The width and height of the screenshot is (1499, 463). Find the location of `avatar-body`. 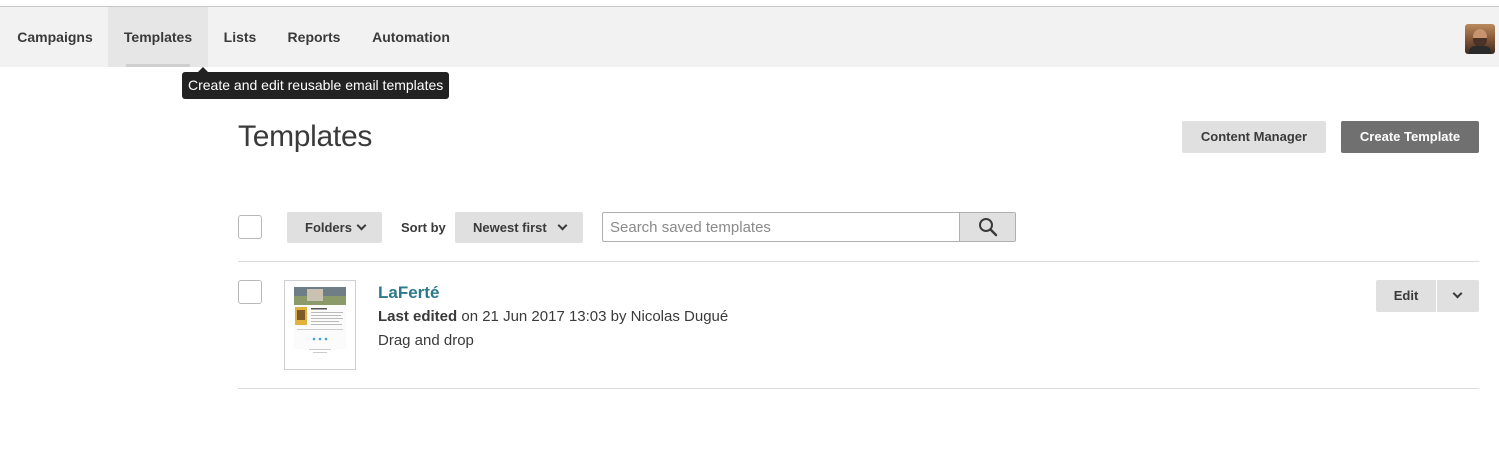

avatar-body is located at coordinates (1480, 50).